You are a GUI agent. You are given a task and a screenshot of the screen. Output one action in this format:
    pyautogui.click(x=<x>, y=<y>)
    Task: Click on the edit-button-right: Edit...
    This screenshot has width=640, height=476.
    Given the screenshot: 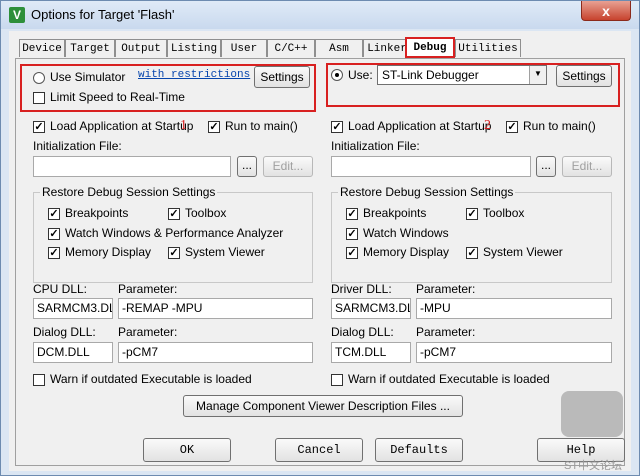 What is the action you would take?
    pyautogui.click(x=587, y=166)
    